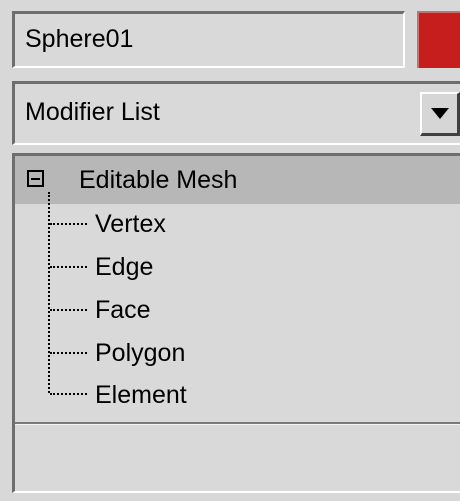 Image resolution: width=460 pixels, height=501 pixels. Describe the element at coordinates (141, 395) in the screenshot. I see `subobject-item-element: Element` at that location.